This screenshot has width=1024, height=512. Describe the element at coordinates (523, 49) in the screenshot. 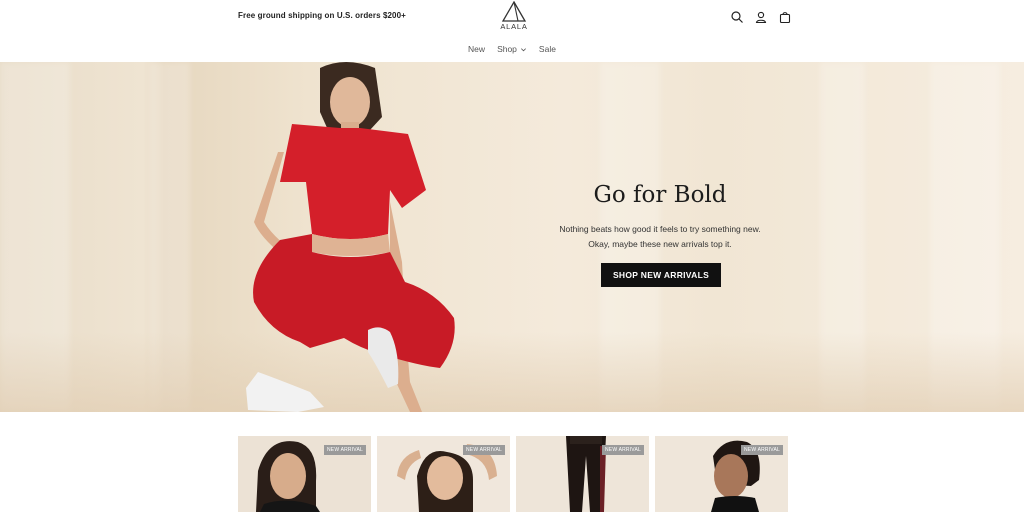

I see `chevron-down-icon` at that location.